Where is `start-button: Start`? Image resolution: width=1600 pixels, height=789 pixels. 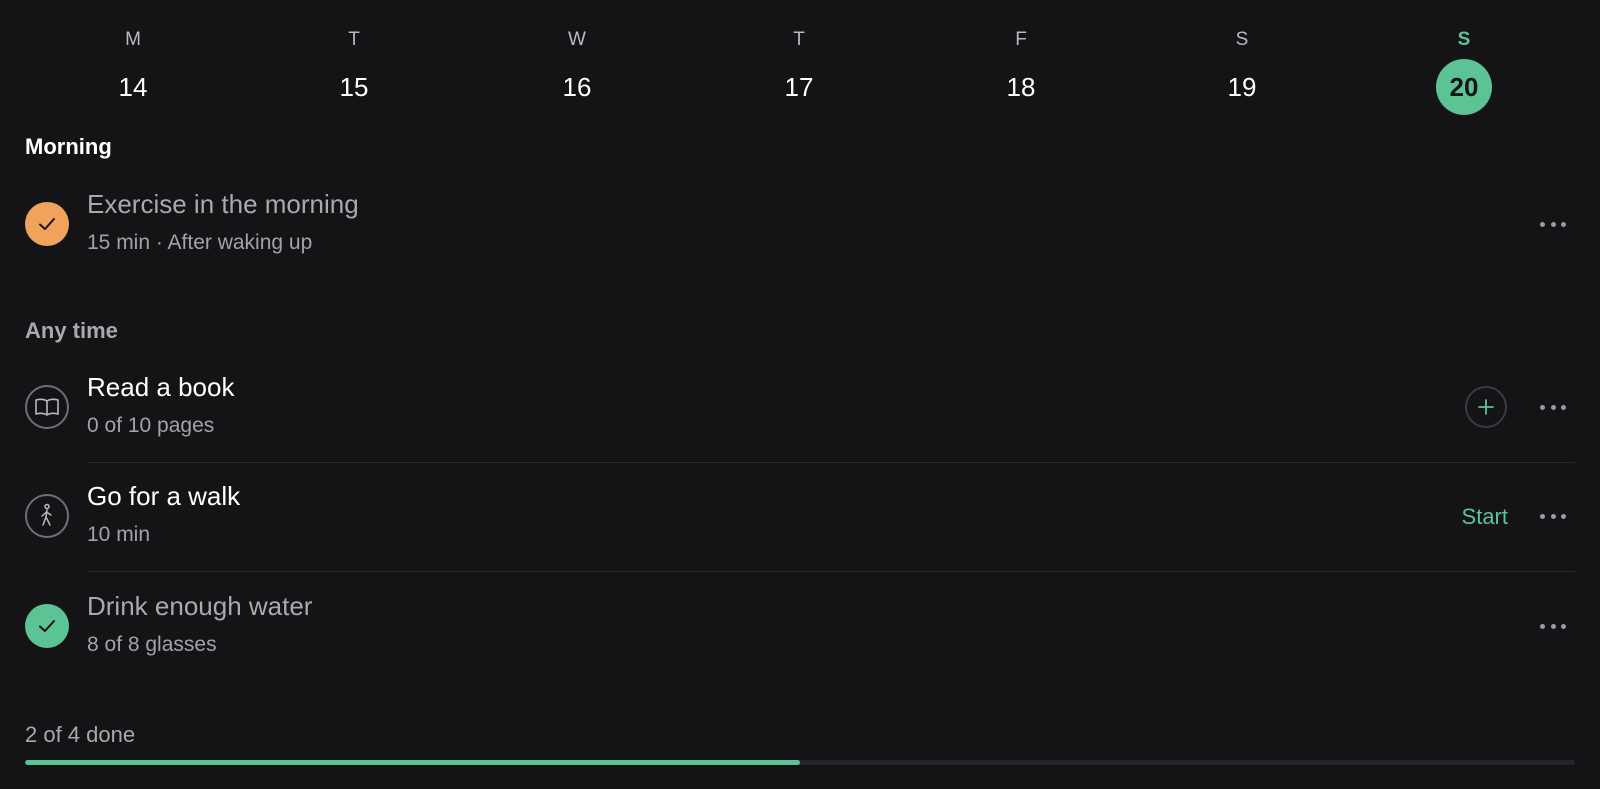 start-button: Start is located at coordinates (1485, 517).